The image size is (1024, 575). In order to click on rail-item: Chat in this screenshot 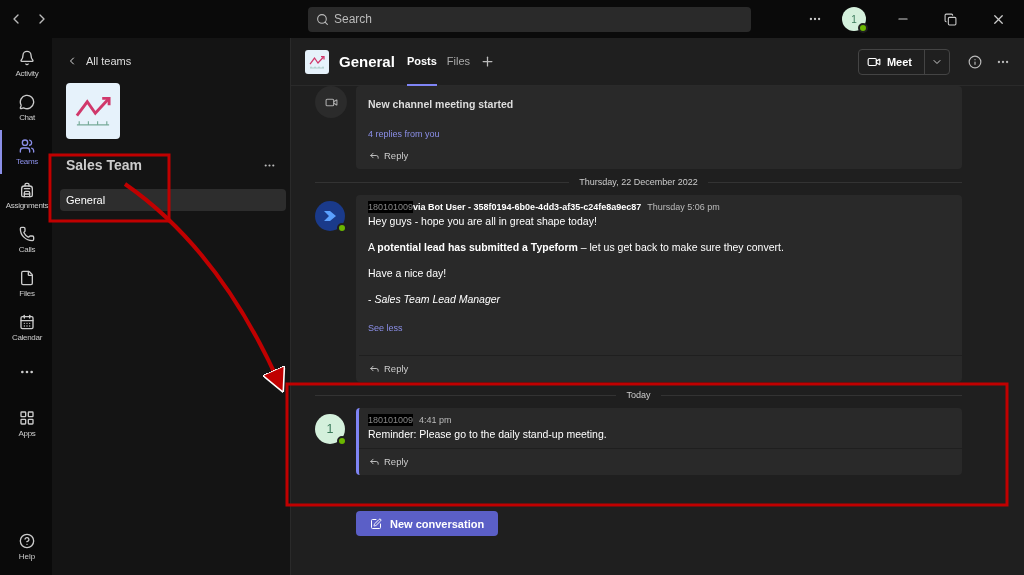, I will do `click(26, 108)`.